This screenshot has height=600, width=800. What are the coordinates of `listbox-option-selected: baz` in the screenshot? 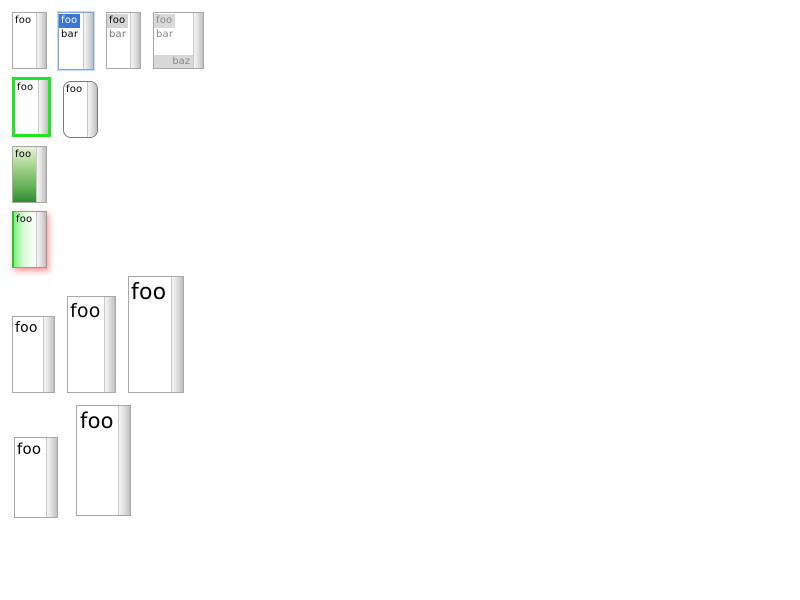 It's located at (174, 61).